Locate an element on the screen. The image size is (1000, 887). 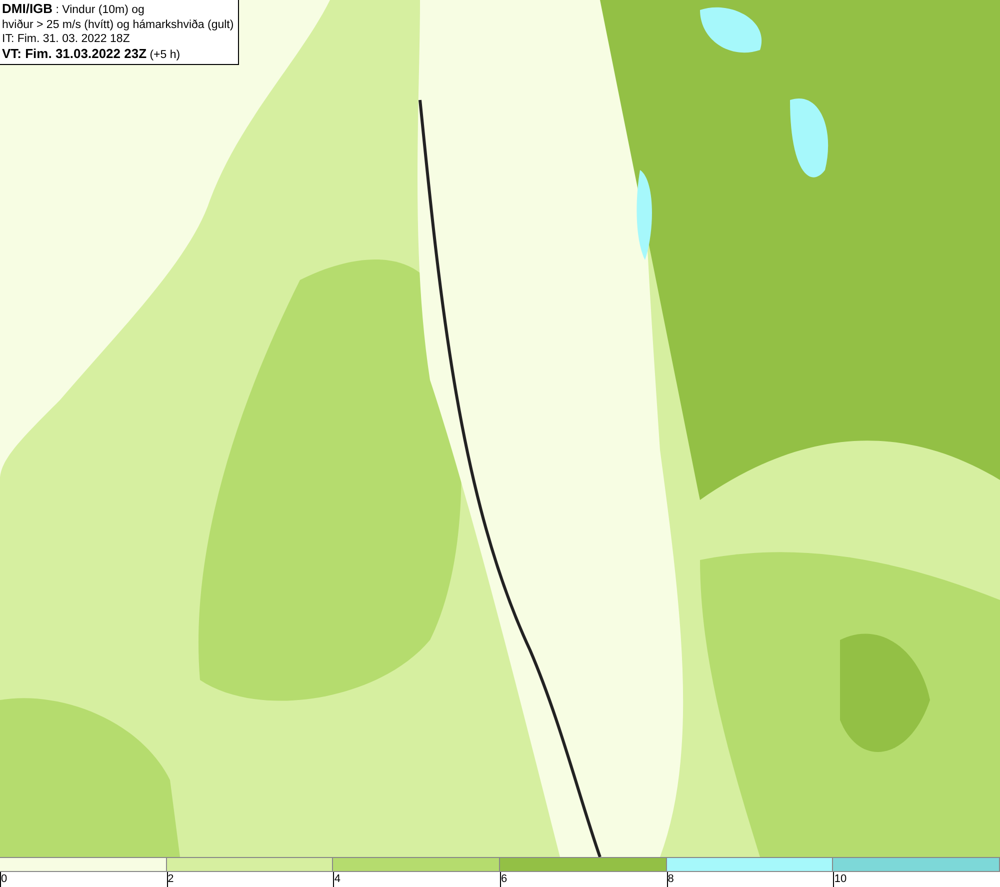
title-line: IT: Fim. 31. 03. 2022 18Z is located at coordinates (66, 39).